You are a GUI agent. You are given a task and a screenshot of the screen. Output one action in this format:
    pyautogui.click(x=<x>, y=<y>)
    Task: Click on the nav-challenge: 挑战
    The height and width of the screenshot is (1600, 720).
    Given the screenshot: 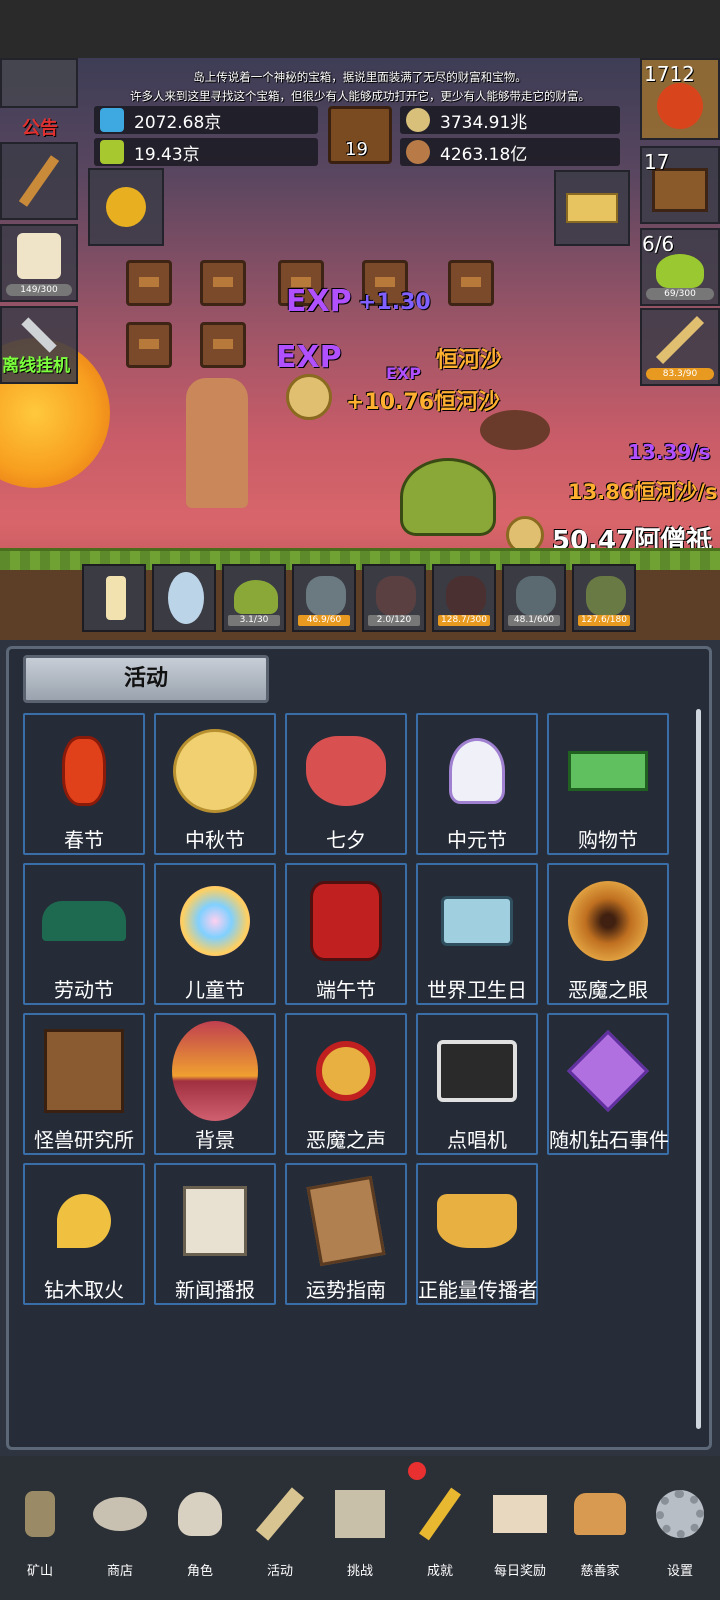 What is the action you would take?
    pyautogui.click(x=360, y=1528)
    